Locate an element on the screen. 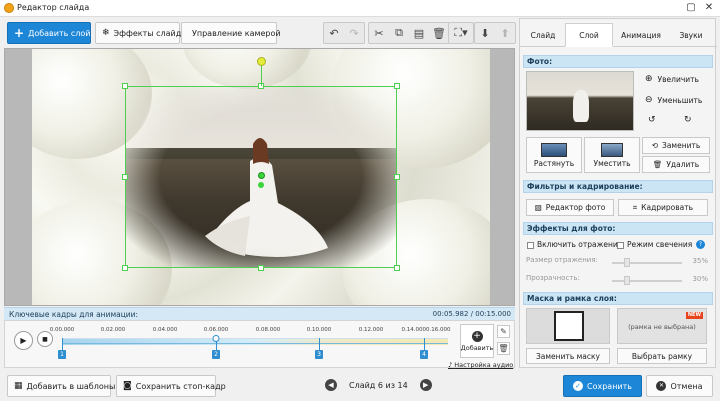  glow-check-box is located at coordinates (620, 245).